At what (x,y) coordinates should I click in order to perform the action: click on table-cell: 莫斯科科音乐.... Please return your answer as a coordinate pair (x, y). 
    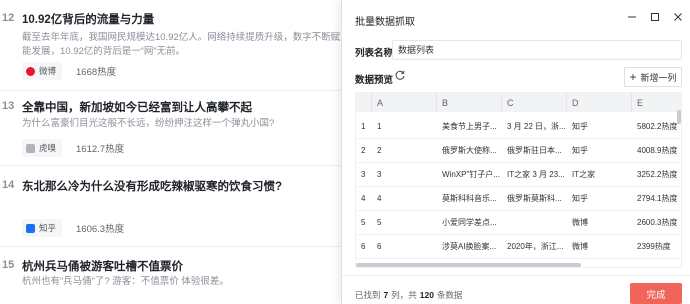
    Looking at the image, I should click on (469, 198).